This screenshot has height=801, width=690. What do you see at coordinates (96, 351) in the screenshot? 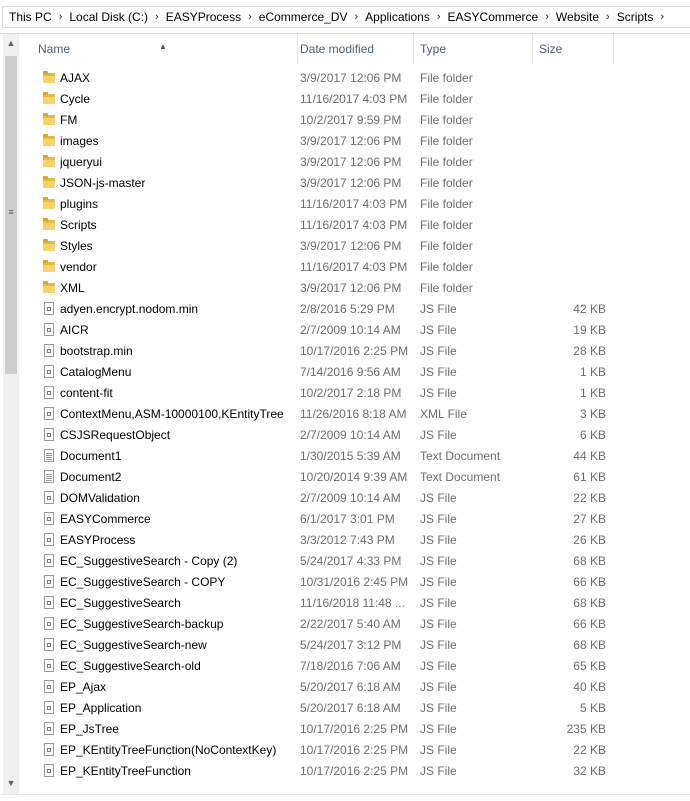
I see `file-name: bootstrap.min` at bounding box center [96, 351].